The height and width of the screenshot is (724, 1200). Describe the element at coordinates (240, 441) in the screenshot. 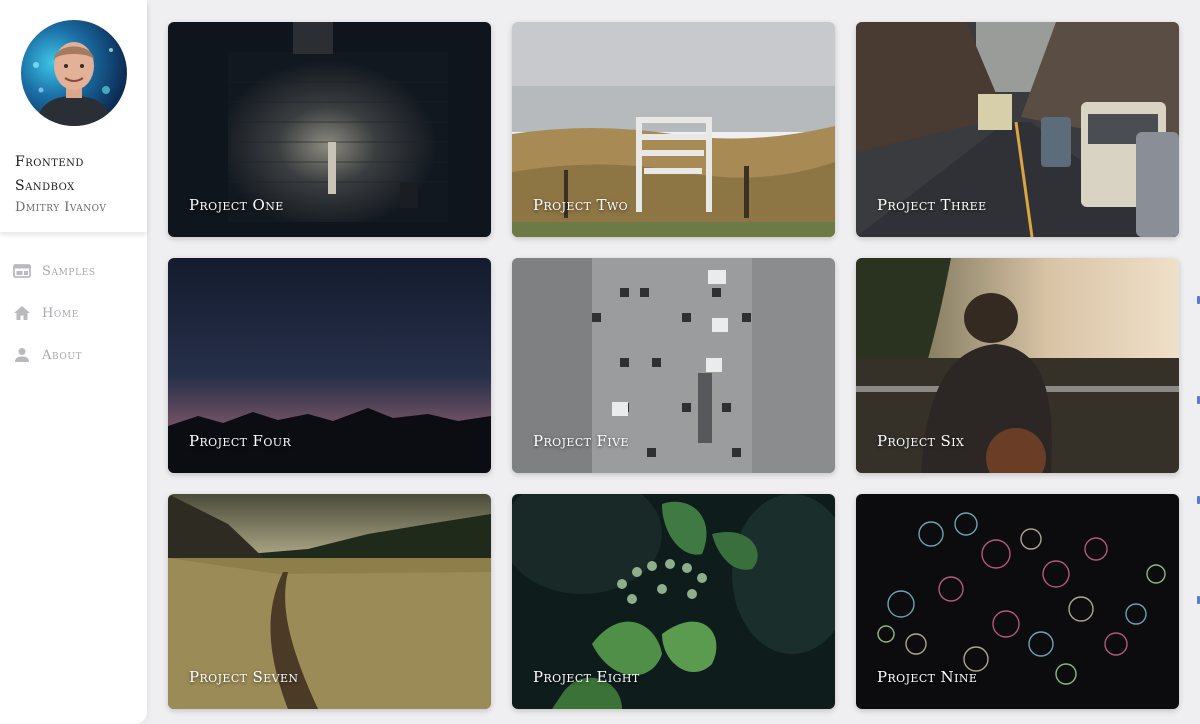

I see `project-title-4: Project Four` at that location.